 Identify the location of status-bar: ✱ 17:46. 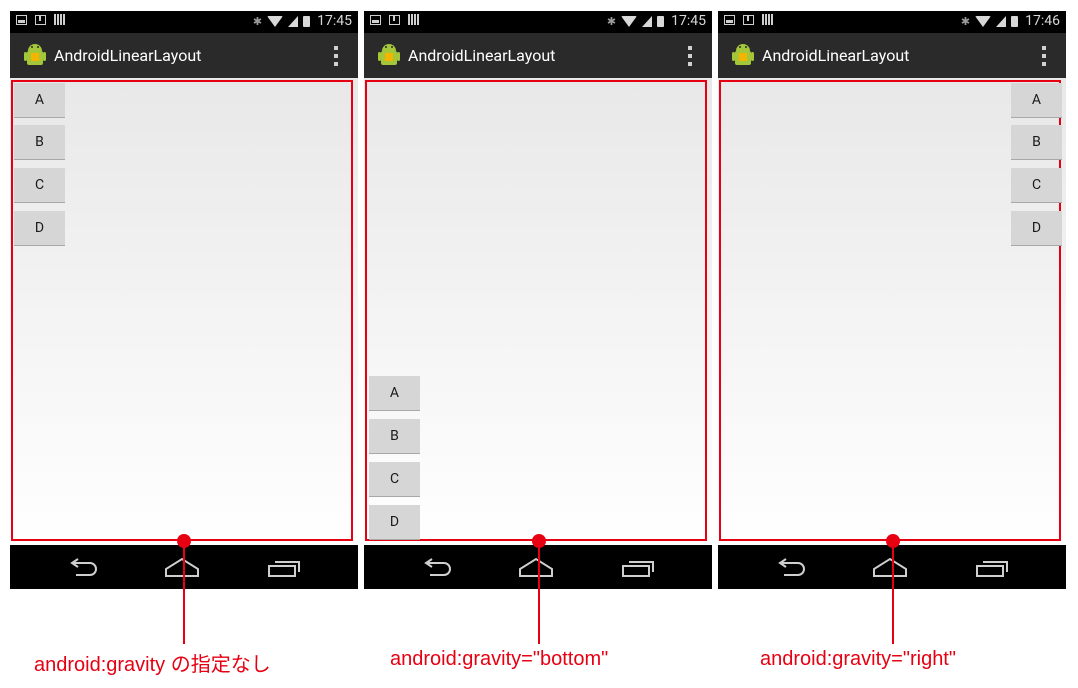
(892, 22).